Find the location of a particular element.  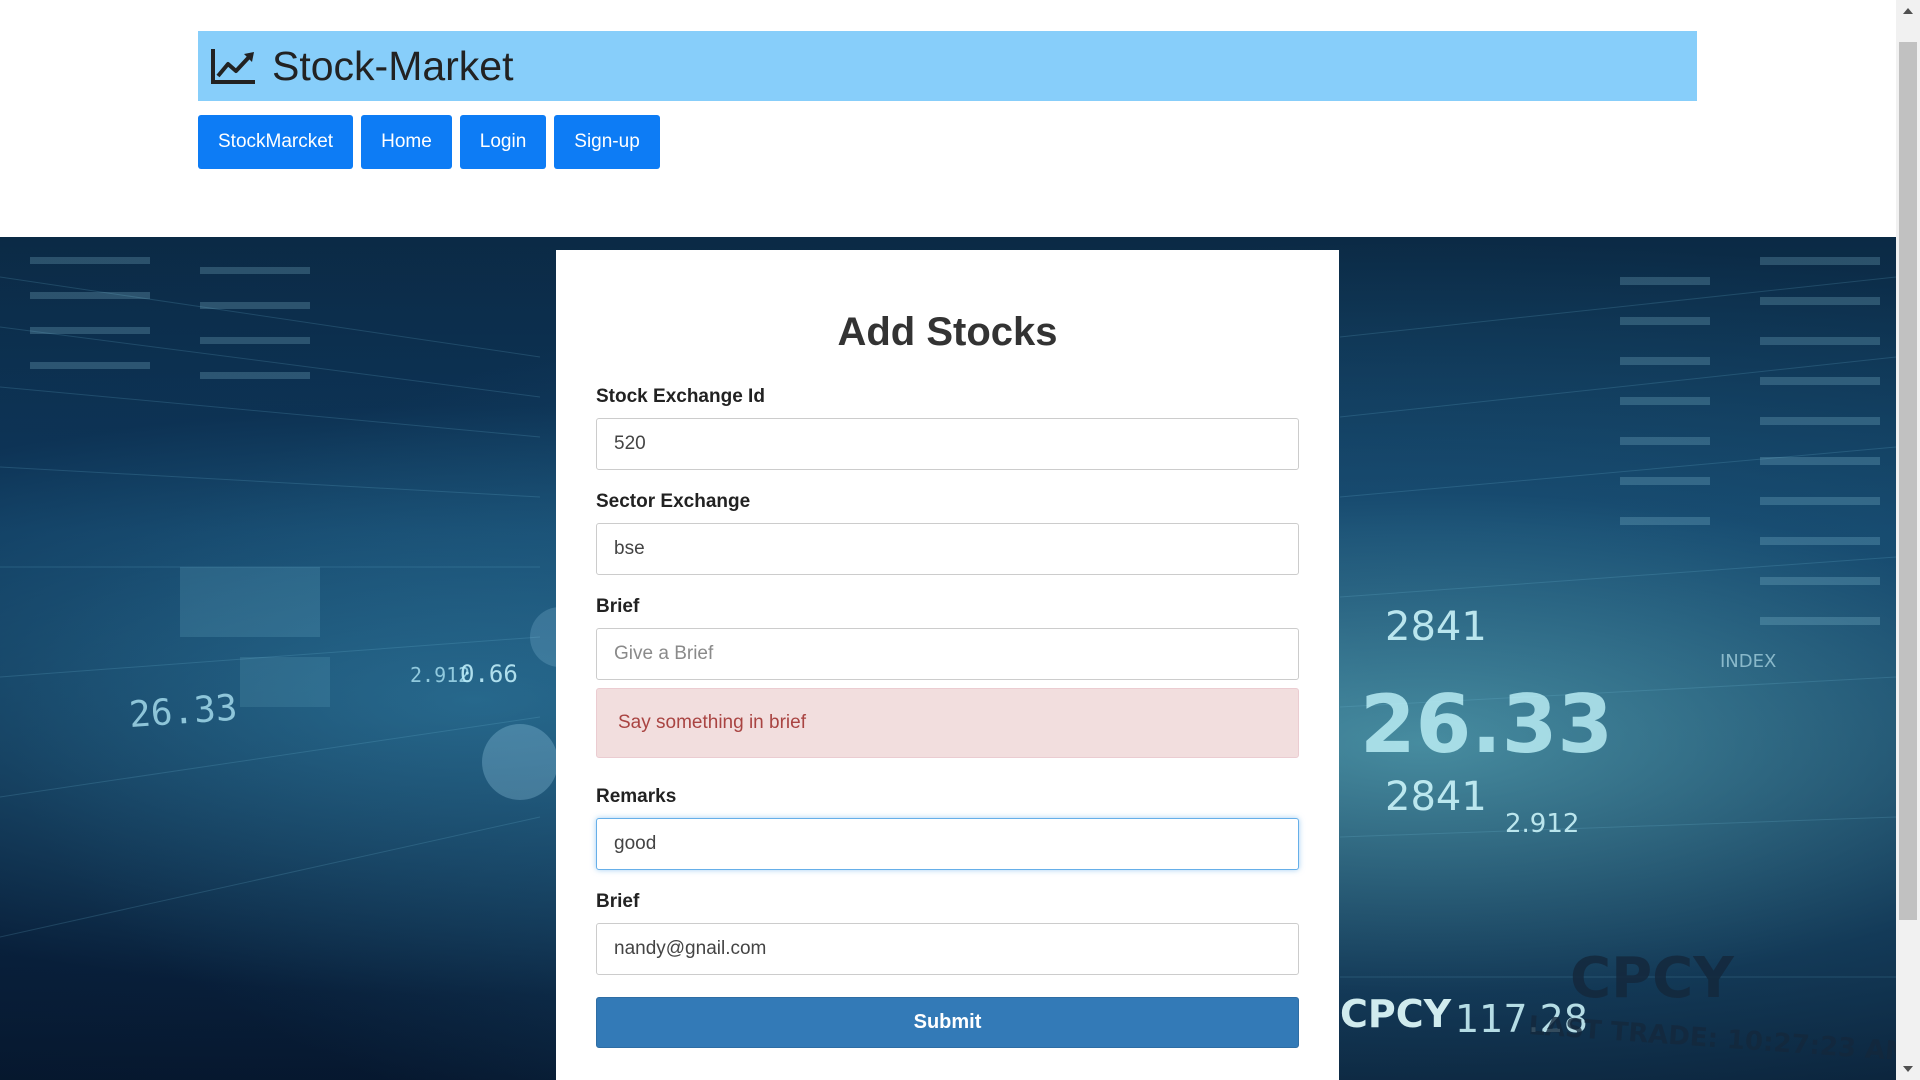

nav-signup-button: Sign-up is located at coordinates (607, 142).